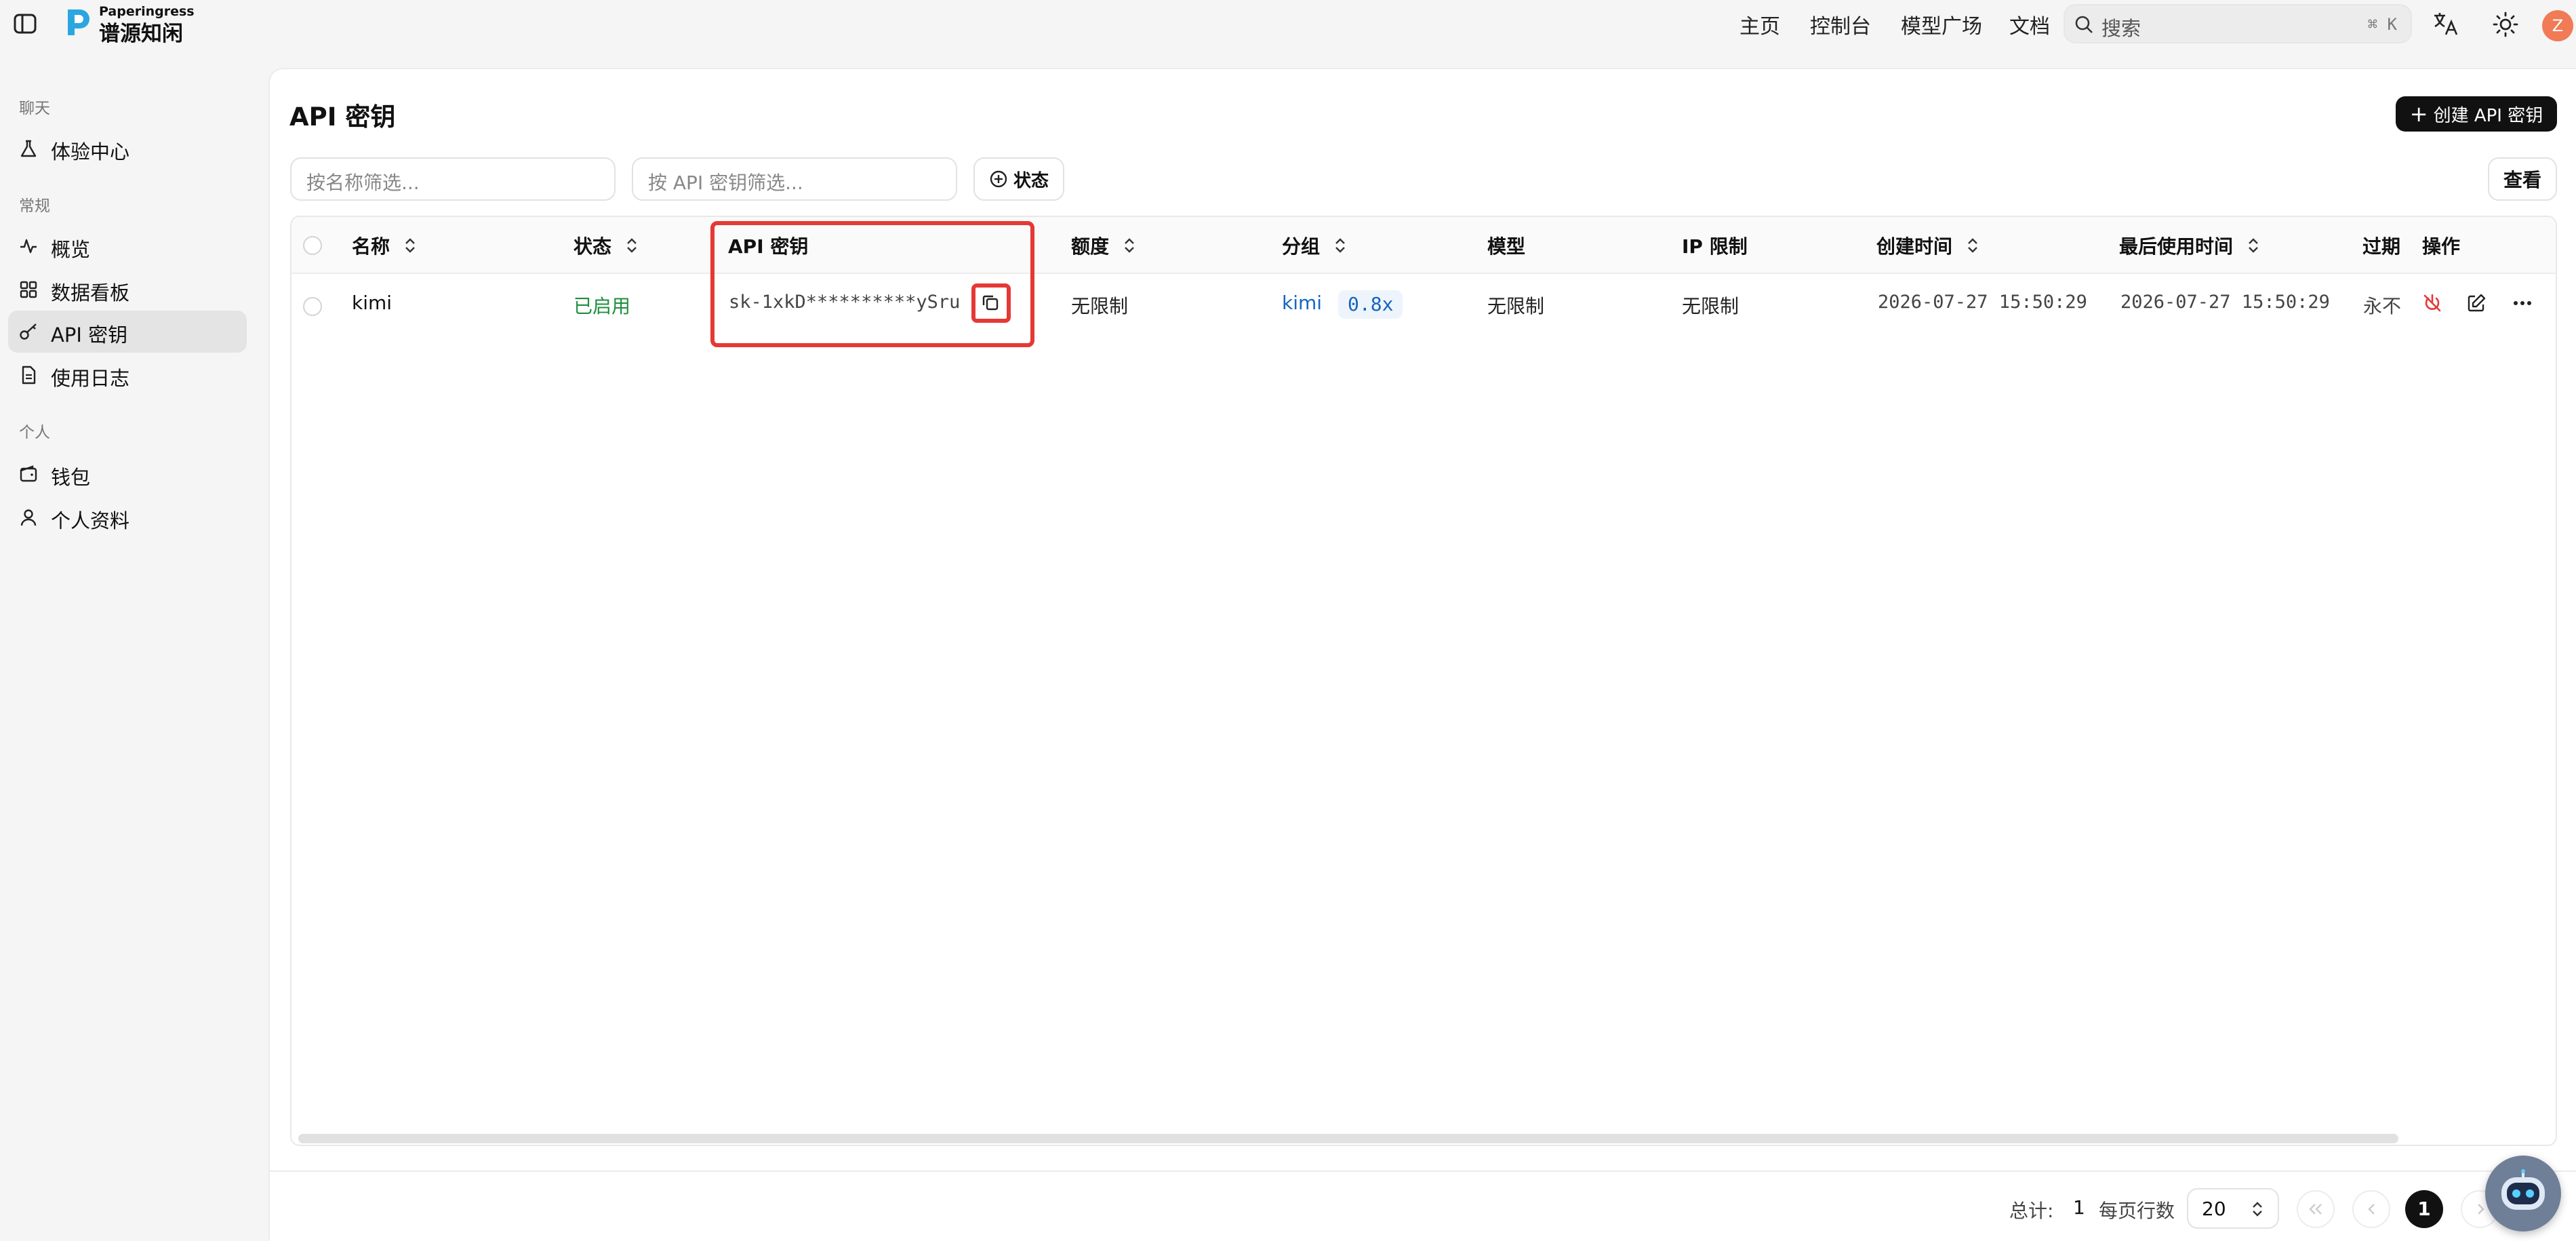 The image size is (2576, 1241). What do you see at coordinates (1348, 1138) in the screenshot?
I see `horizontal-scrollbar` at bounding box center [1348, 1138].